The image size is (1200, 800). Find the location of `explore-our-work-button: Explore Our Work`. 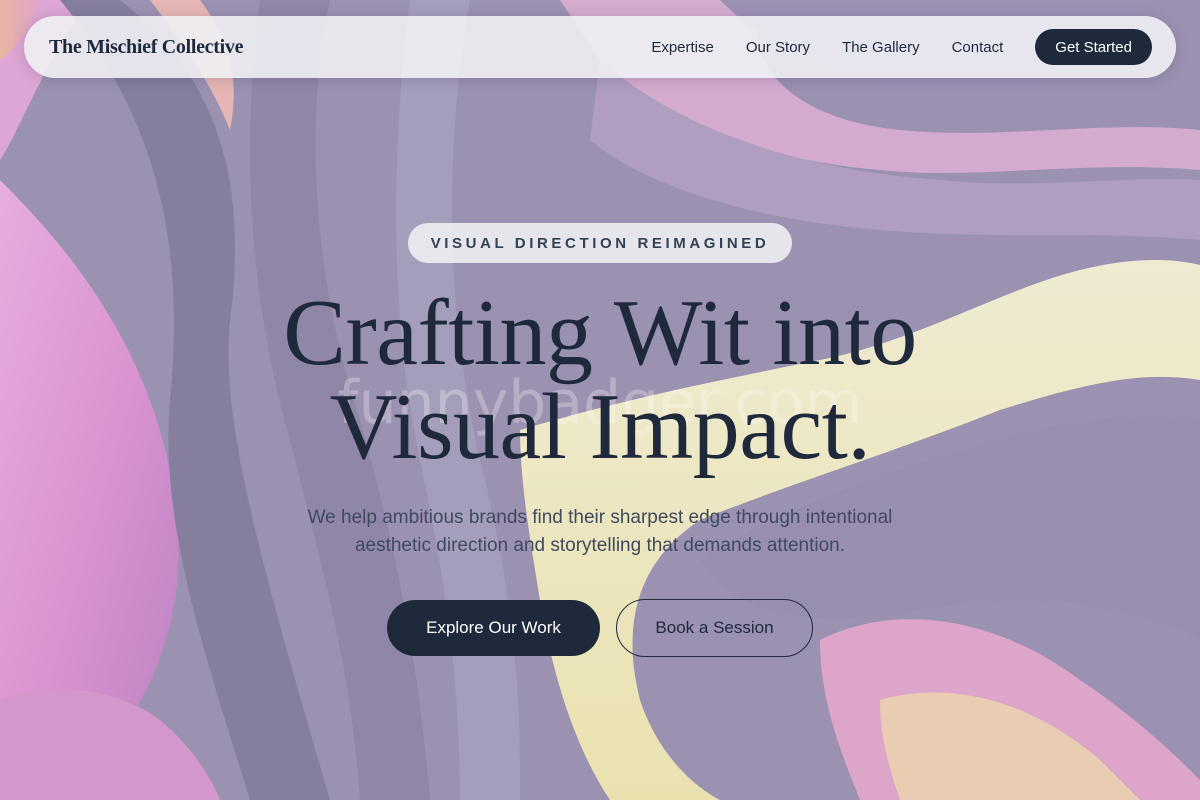

explore-our-work-button: Explore Our Work is located at coordinates (493, 628).